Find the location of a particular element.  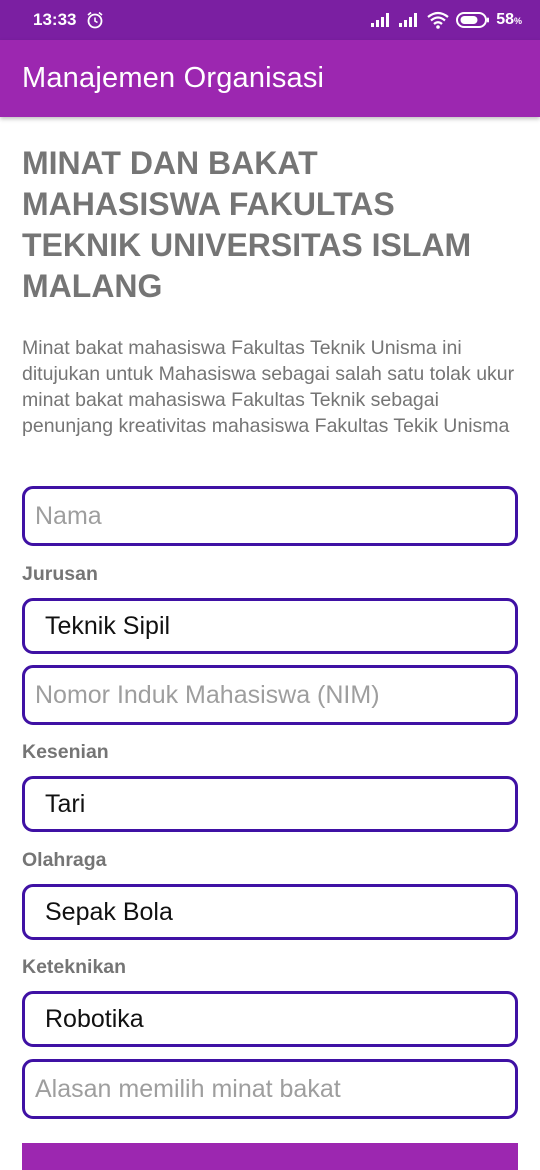

keteknikan-value: Robotika is located at coordinates (94, 1018).